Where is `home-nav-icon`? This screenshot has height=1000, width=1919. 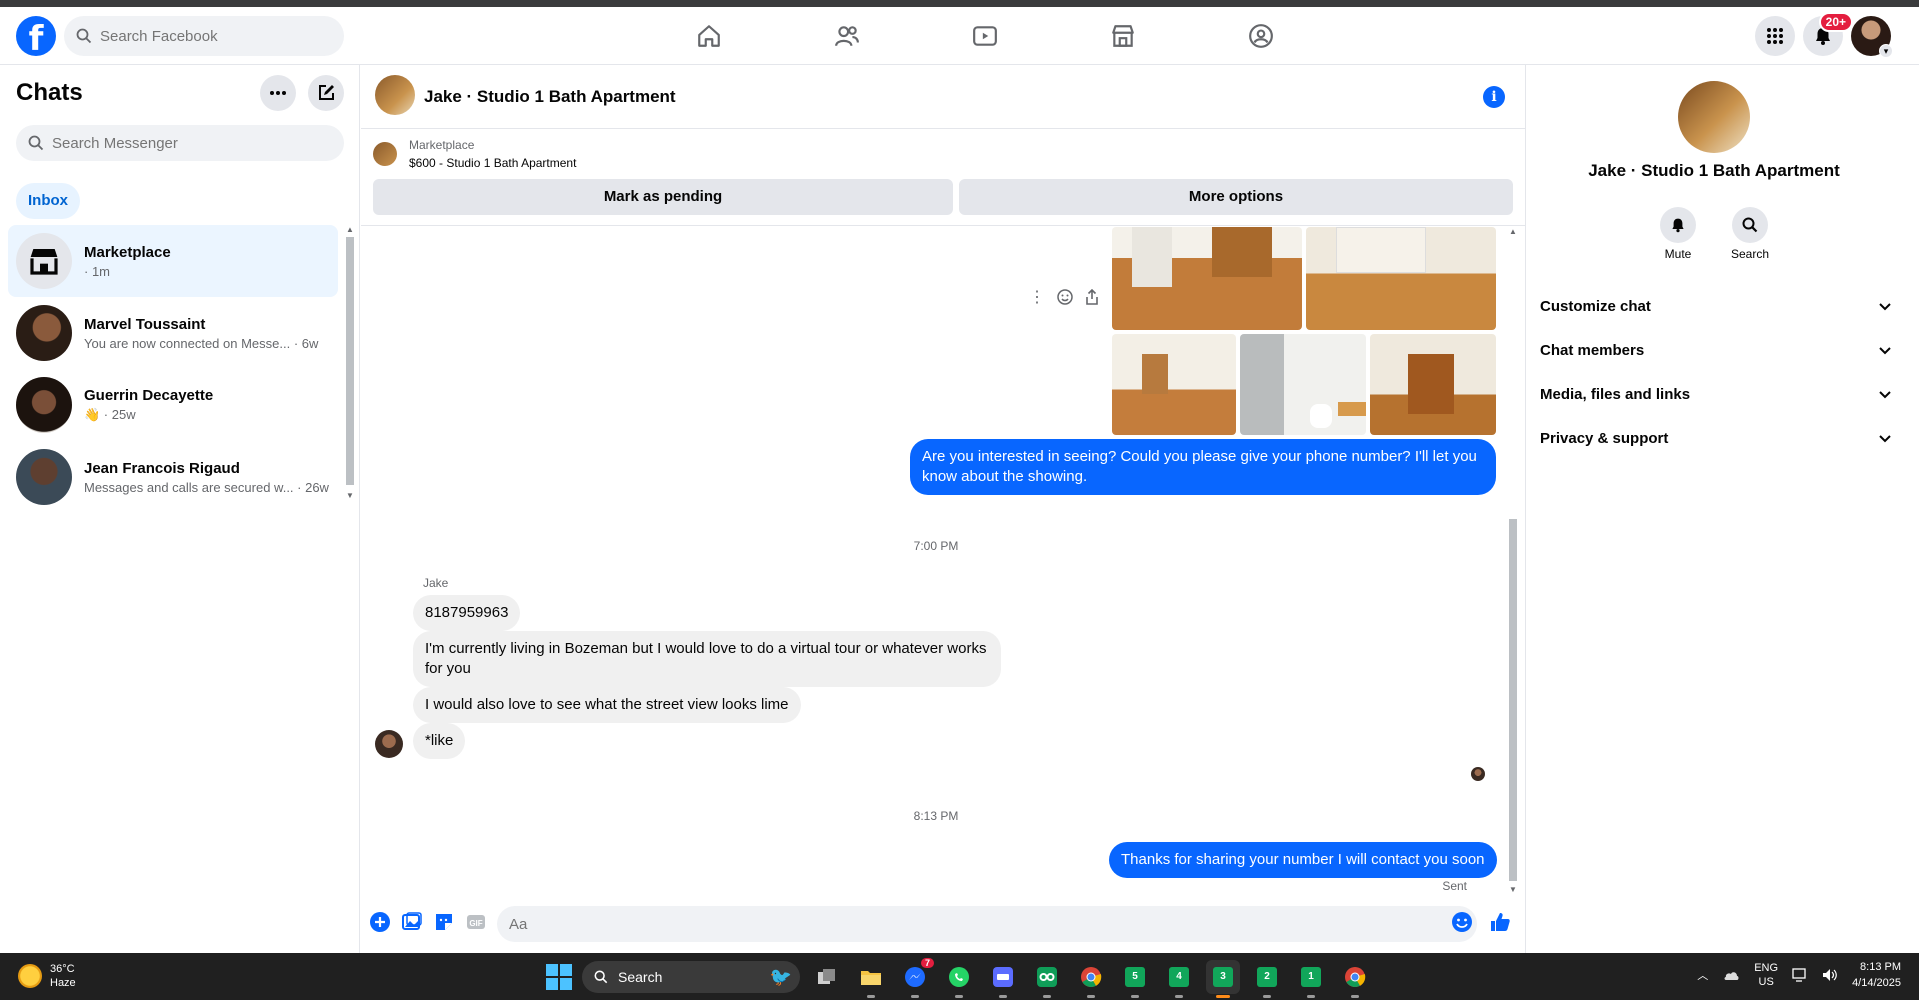
home-nav-icon is located at coordinates (709, 36).